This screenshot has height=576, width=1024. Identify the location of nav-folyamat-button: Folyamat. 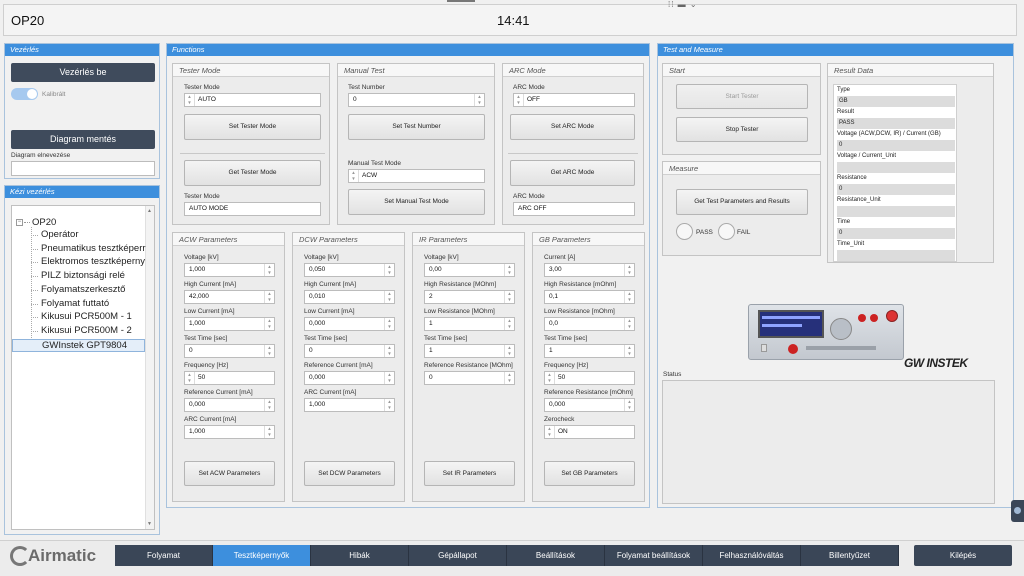
(164, 555).